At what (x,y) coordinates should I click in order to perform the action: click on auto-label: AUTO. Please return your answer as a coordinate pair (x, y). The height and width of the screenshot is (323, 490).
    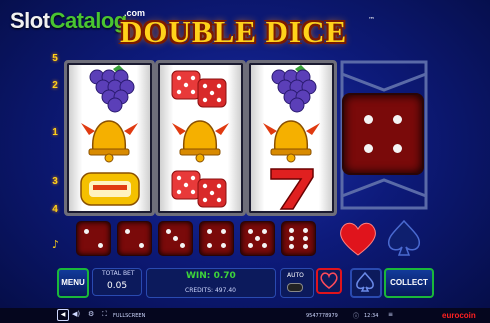
    Looking at the image, I should click on (295, 275).